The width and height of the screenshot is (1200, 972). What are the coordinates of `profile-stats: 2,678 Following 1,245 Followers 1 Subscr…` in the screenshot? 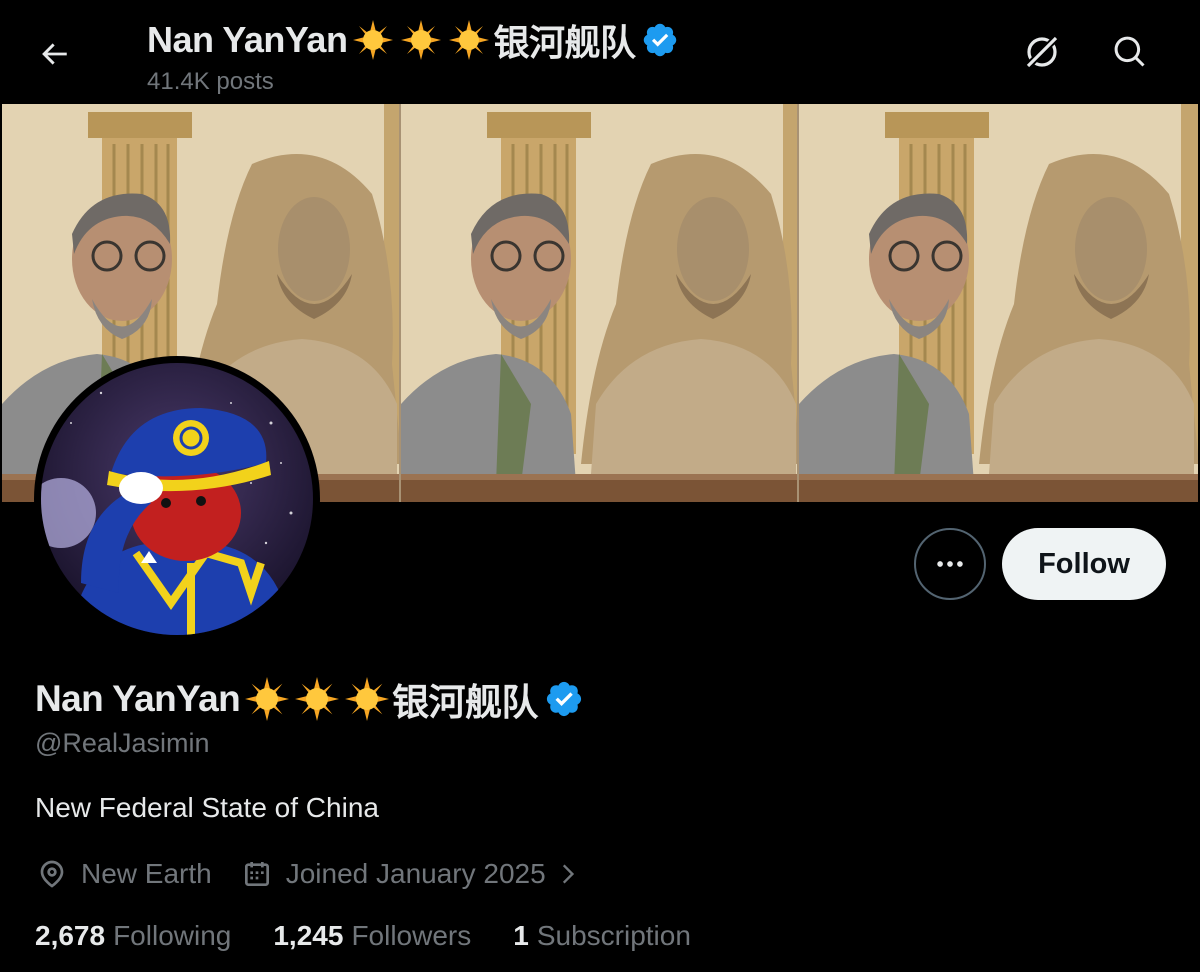 It's located at (363, 936).